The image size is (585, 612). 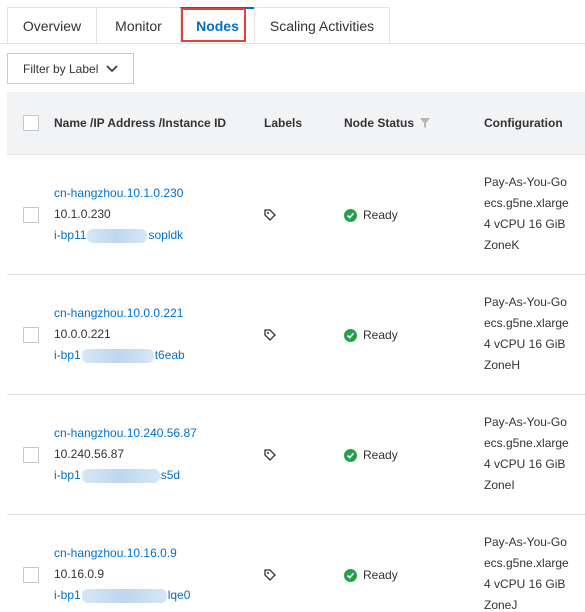 What do you see at coordinates (170, 475) in the screenshot?
I see `instance-id-suffix: s5d` at bounding box center [170, 475].